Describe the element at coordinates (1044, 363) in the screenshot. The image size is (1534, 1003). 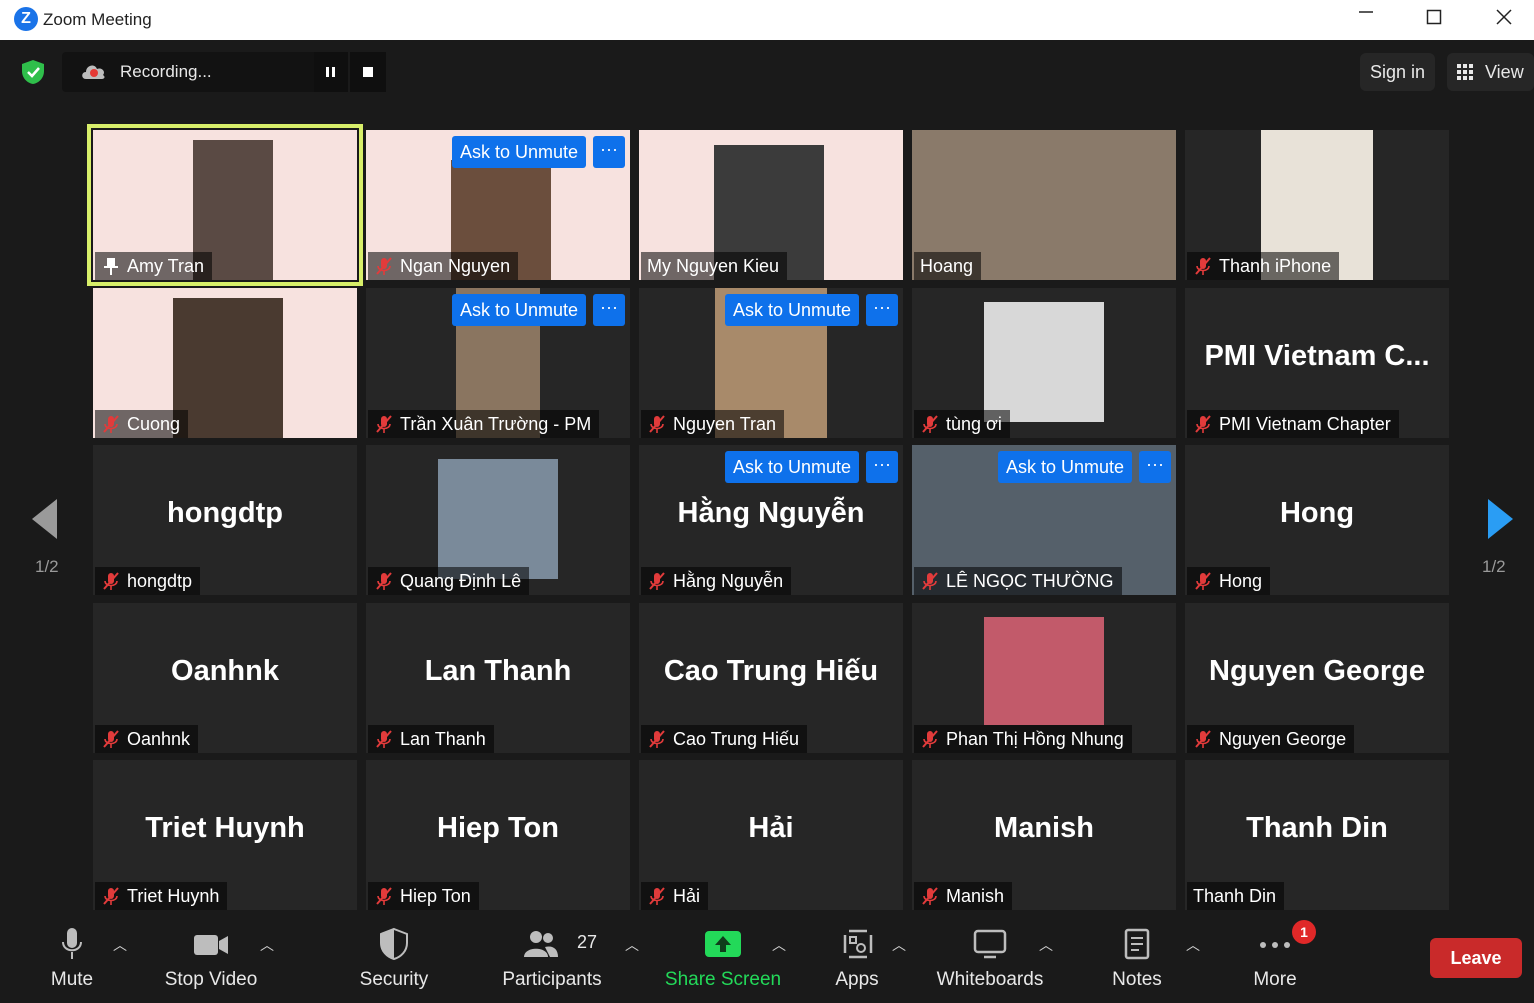
I see `video-tile-tung-oi: tùng ơi` at that location.